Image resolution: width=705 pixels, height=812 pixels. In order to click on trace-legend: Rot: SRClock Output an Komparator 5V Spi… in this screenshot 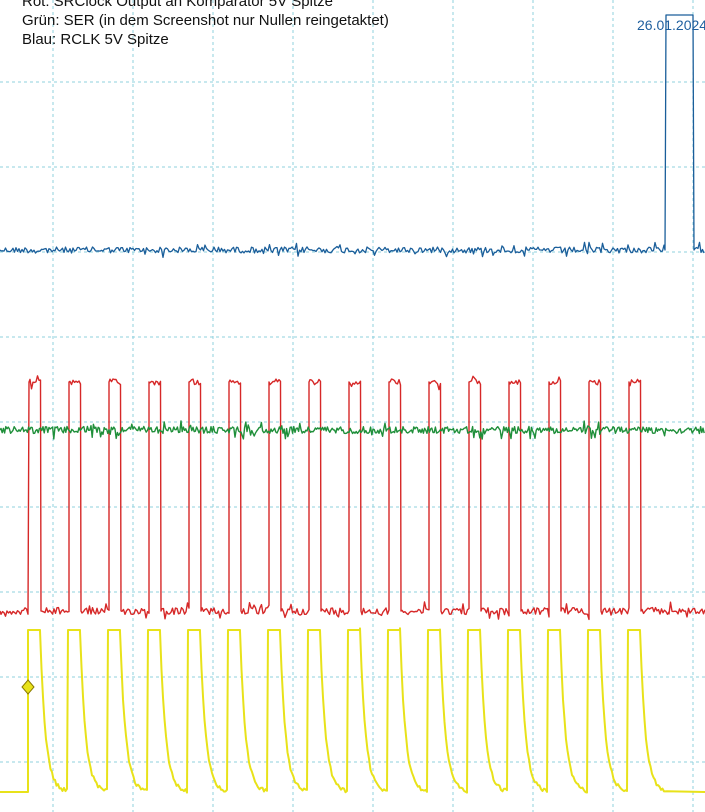, I will do `click(205, 24)`.